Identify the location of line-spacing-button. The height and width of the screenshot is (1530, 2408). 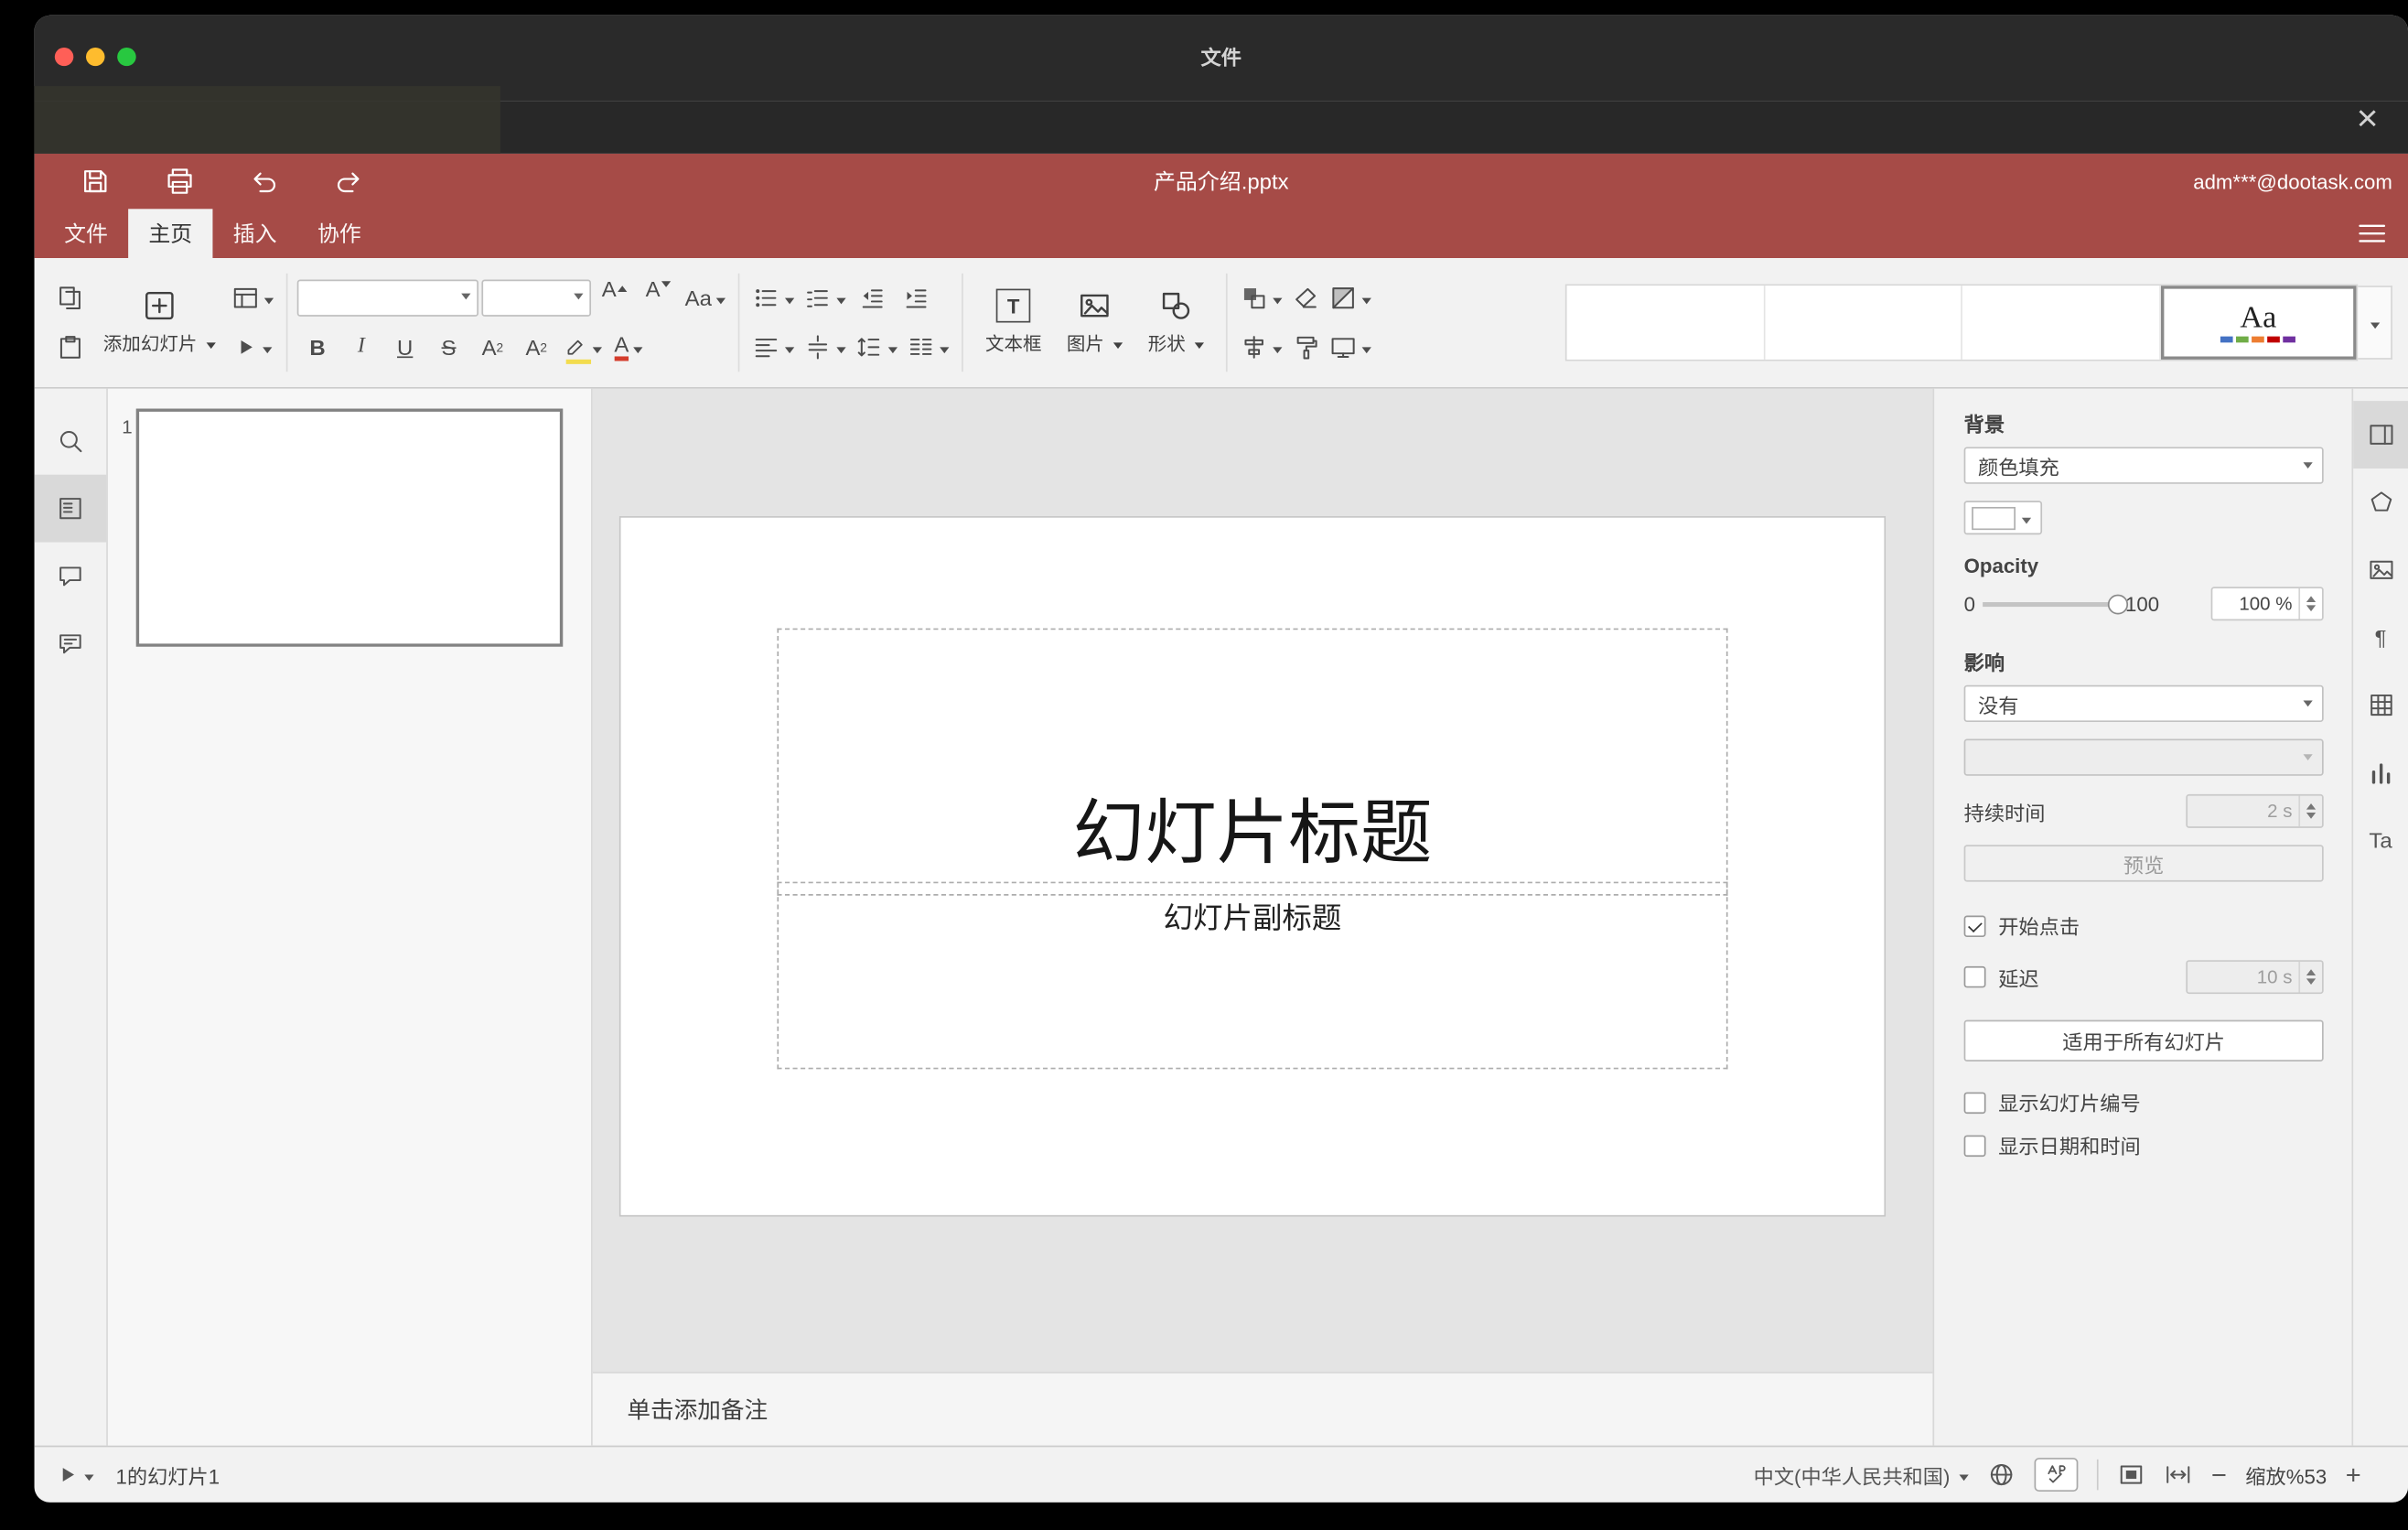
(877, 348).